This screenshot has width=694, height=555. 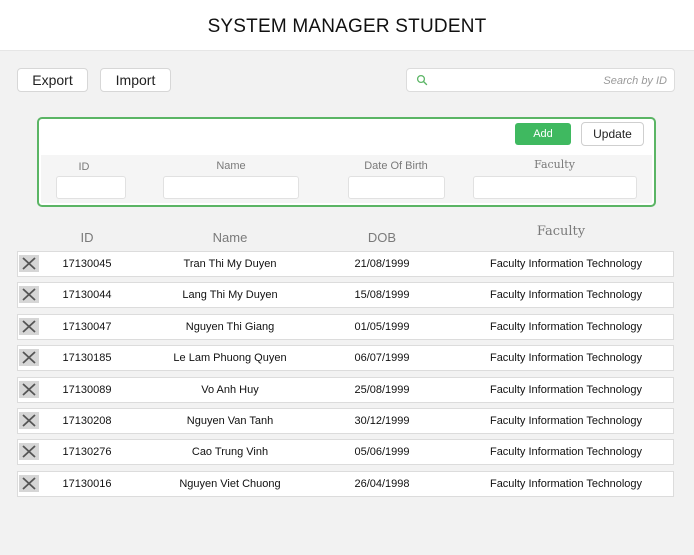 What do you see at coordinates (230, 327) in the screenshot?
I see `cell-name: Nguyen Thi Giang` at bounding box center [230, 327].